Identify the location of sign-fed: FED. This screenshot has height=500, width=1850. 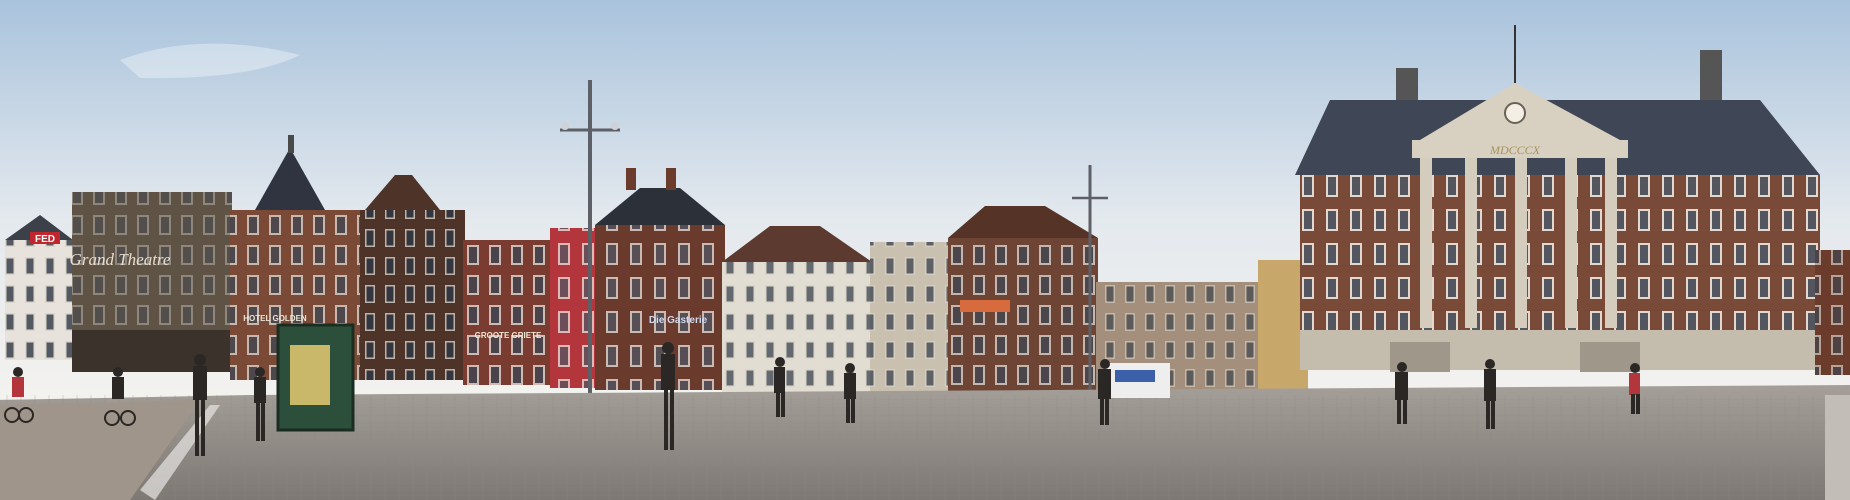
(45, 239).